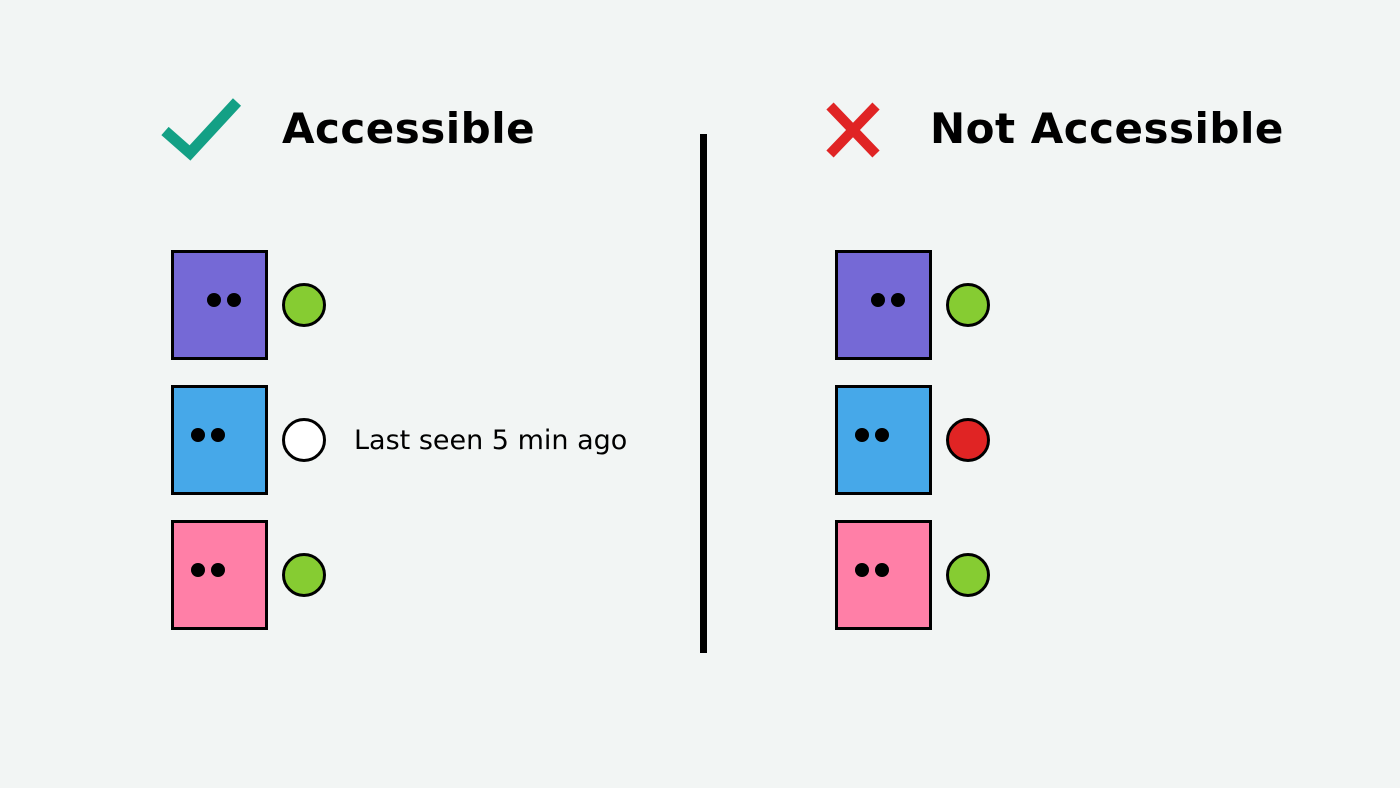 The image size is (1400, 788). I want to click on accessible-heading: Accessible, so click(347, 129).